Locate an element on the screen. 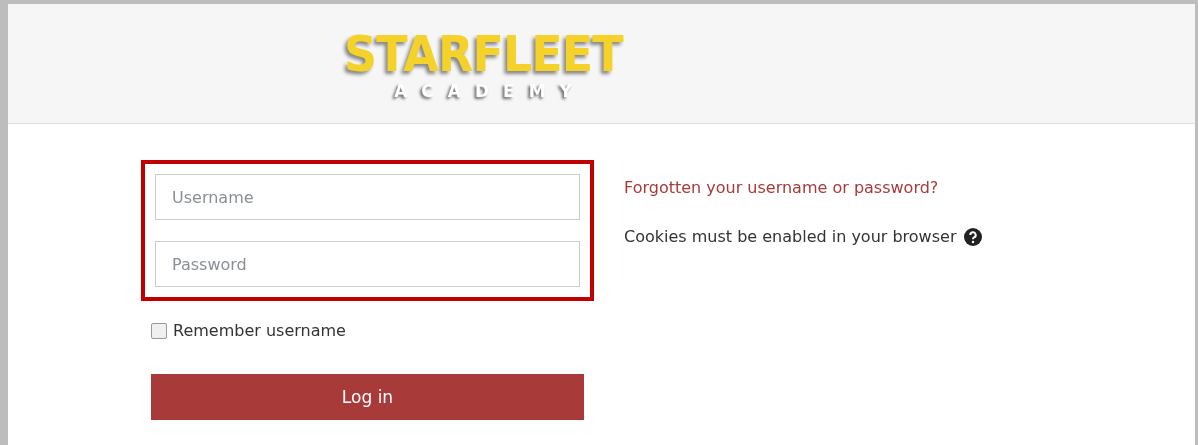 This screenshot has width=1198, height=445. forgot-password-link: Forgotten your username or password? is located at coordinates (781, 187).